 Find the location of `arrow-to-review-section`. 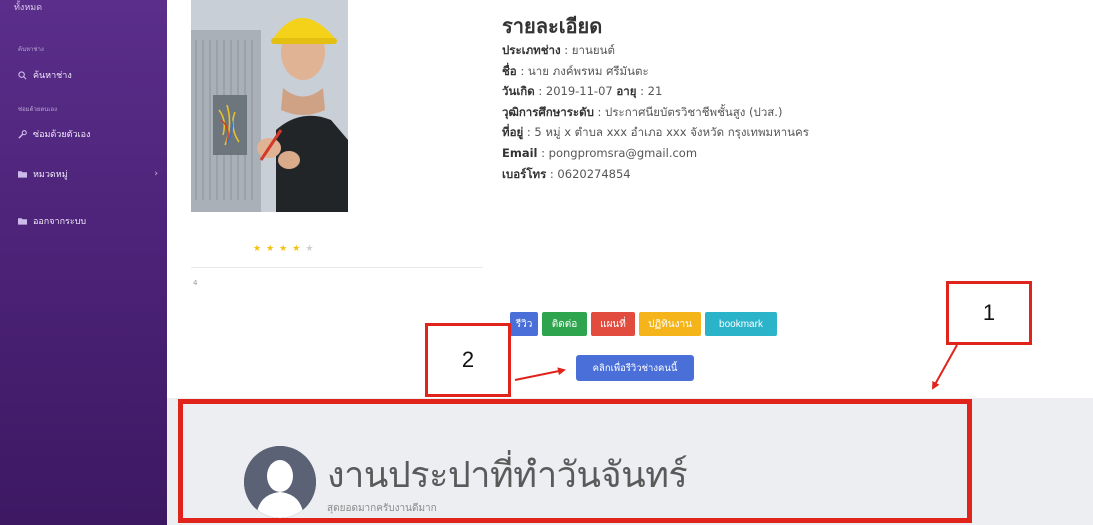

arrow-to-review-section is located at coordinates (945, 367).